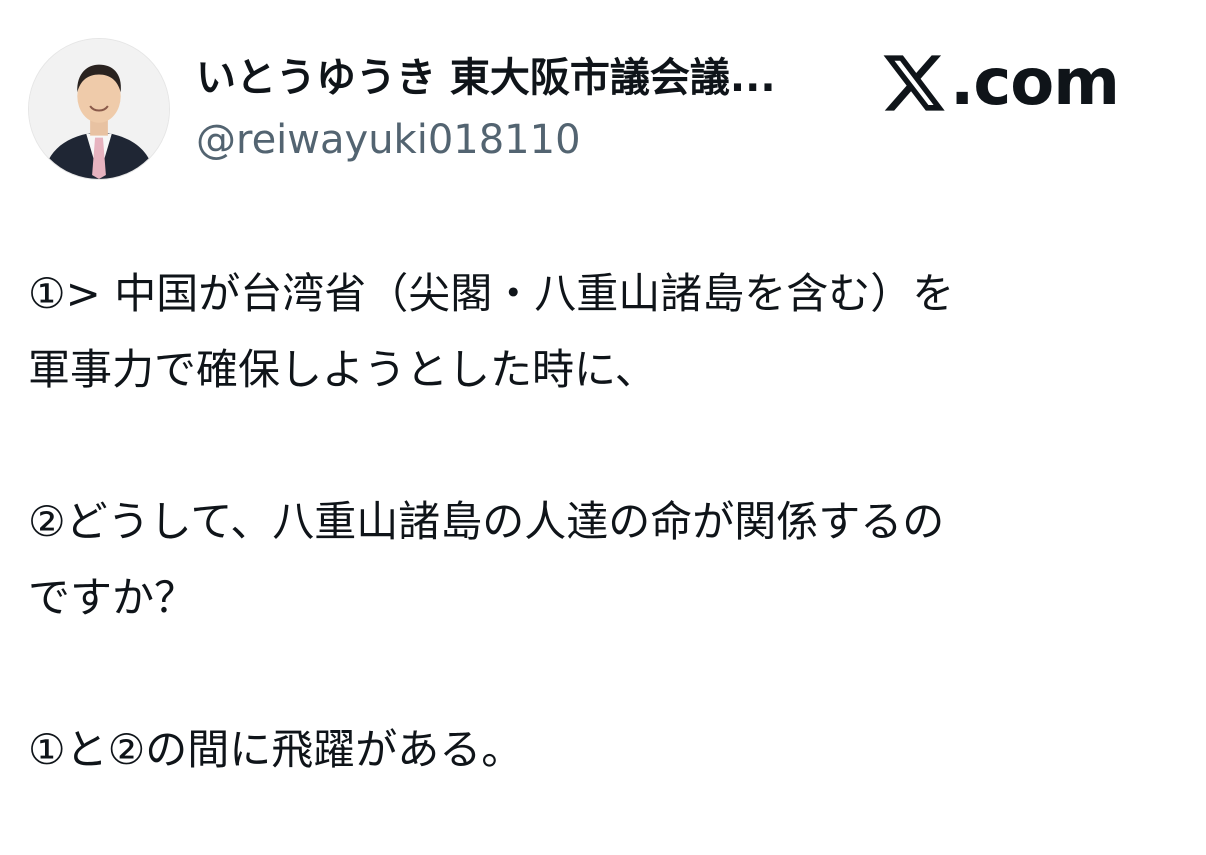 The image size is (1206, 855). What do you see at coordinates (342, 369) in the screenshot?
I see `tweet-line: 軍事力で確保しようとした時に、` at bounding box center [342, 369].